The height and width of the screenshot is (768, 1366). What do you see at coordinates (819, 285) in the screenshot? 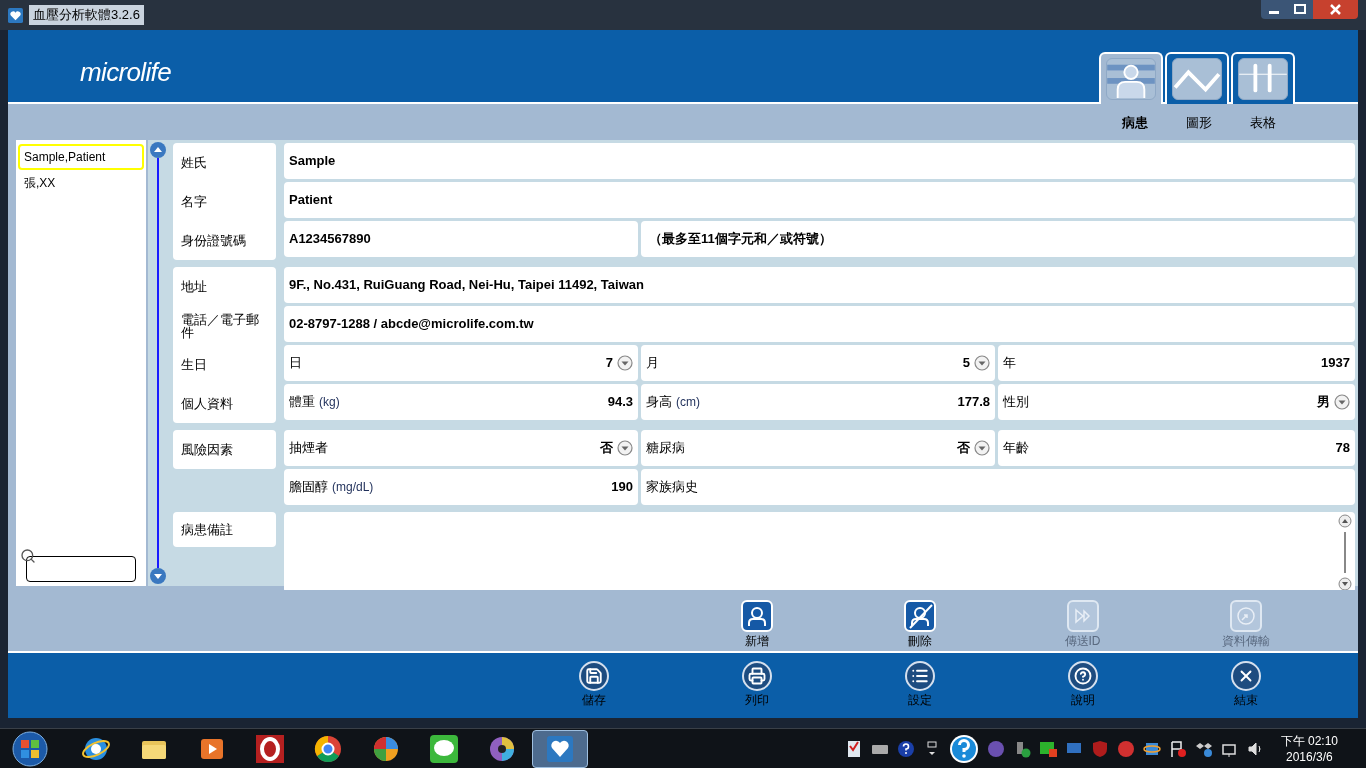
I see `field-value: 9F., No.431, RuiGuang Road, Nei-Hu, Taipei 11492, Taiwan` at bounding box center [819, 285].